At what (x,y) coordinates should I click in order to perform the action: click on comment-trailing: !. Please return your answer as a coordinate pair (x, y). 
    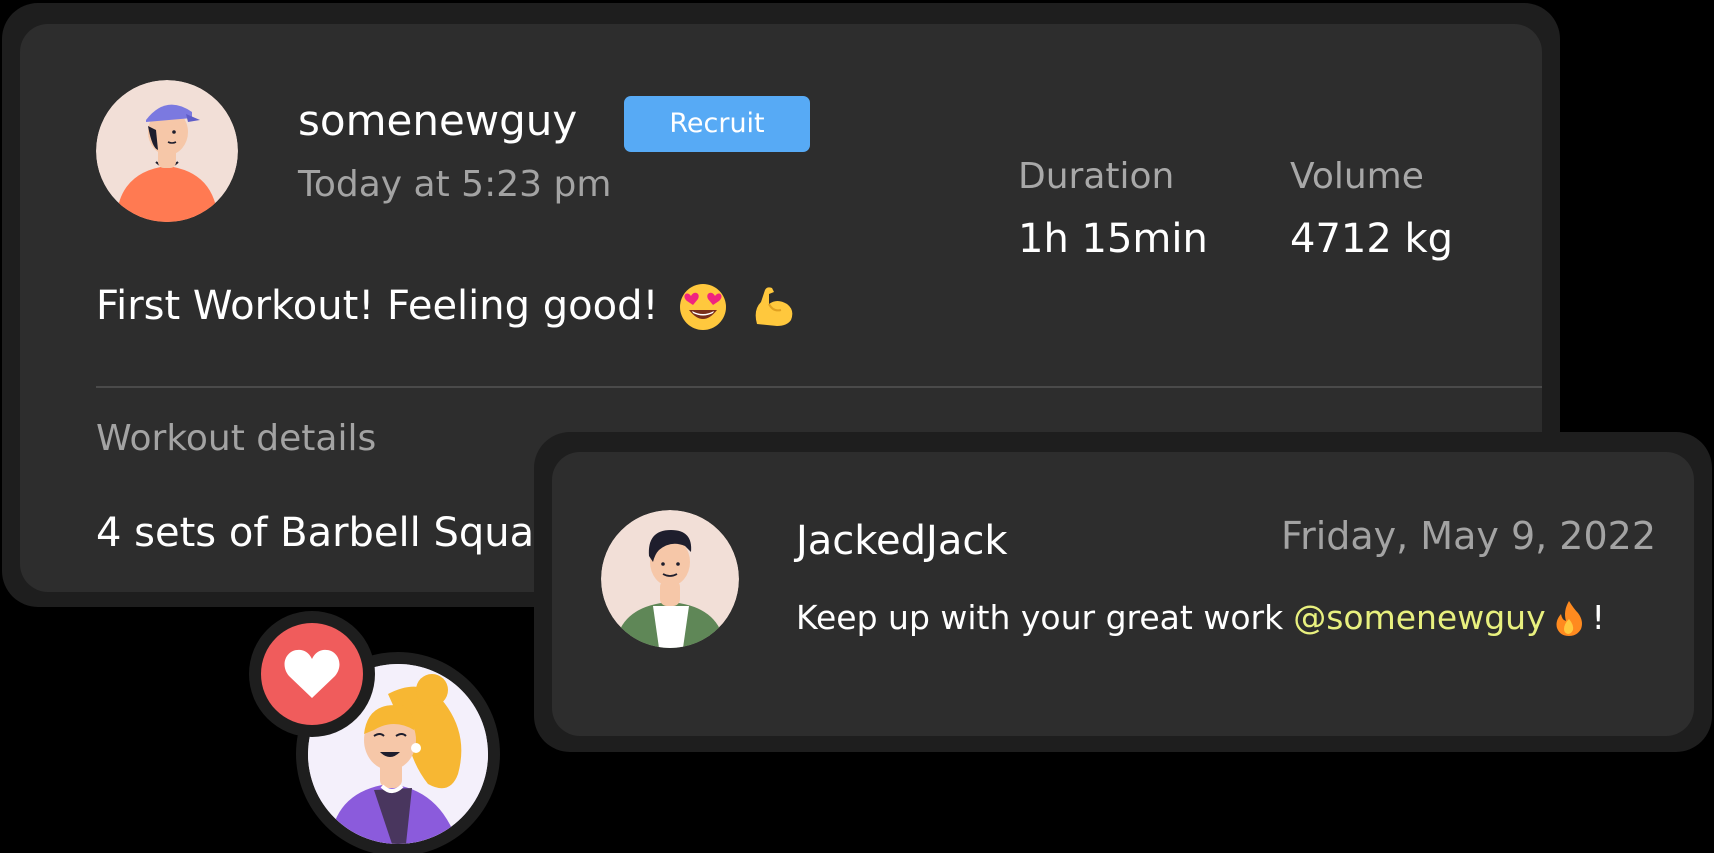
    Looking at the image, I should click on (1598, 617).